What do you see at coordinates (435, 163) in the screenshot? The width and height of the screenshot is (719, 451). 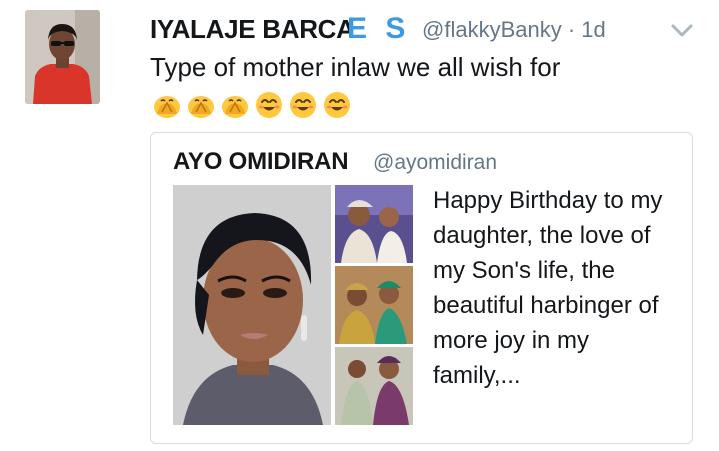 I see `quoted-user-handle: @ayomidiran` at bounding box center [435, 163].